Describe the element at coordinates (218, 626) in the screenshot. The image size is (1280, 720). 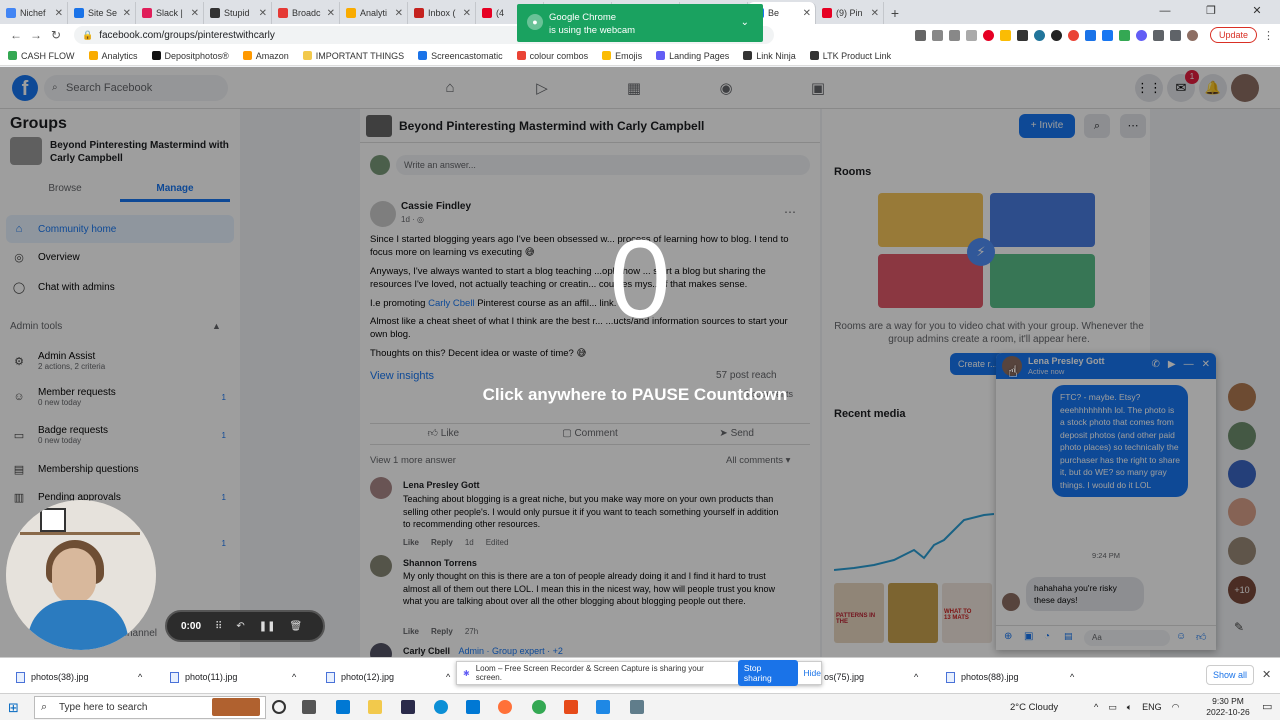
I see `drag-handle-icon: ⠿` at that location.